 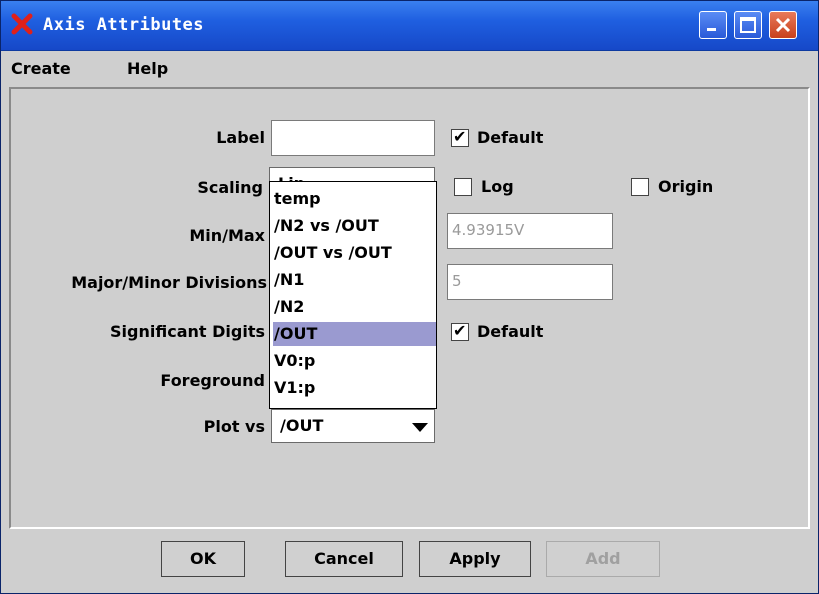 I want to click on foreground-label: Foreground, so click(x=212, y=380).